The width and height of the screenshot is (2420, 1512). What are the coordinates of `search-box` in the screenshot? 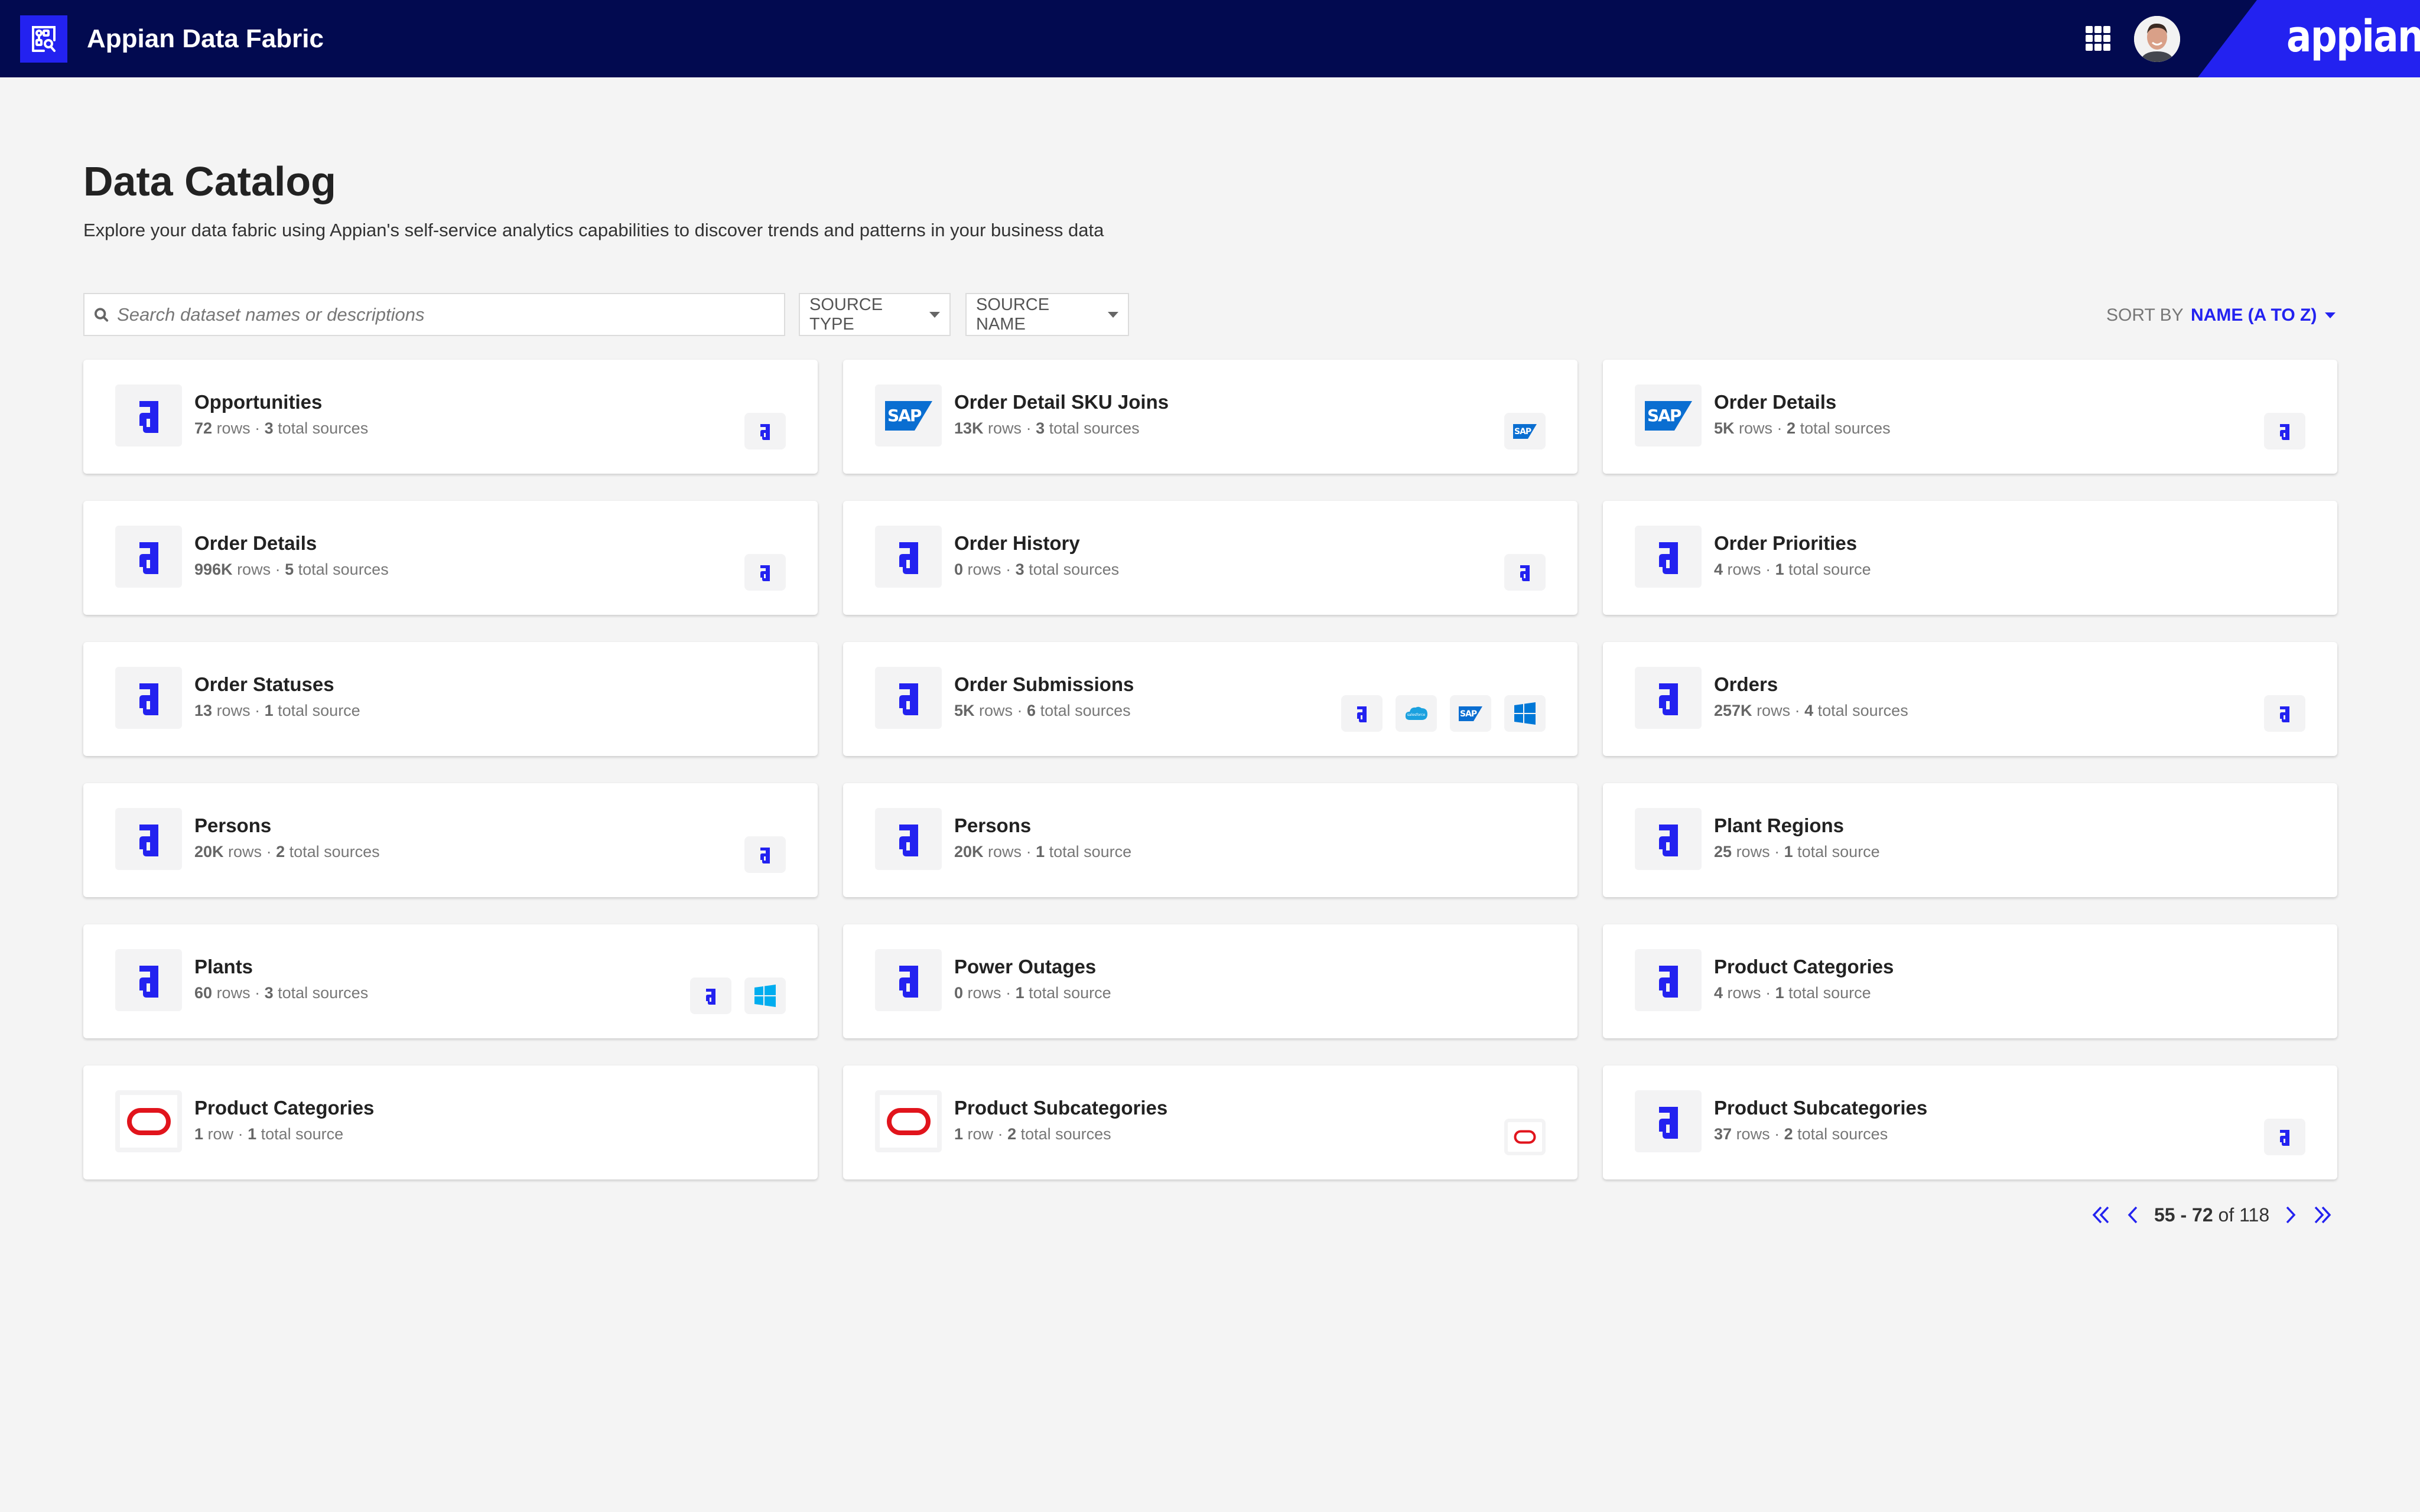 It's located at (434, 314).